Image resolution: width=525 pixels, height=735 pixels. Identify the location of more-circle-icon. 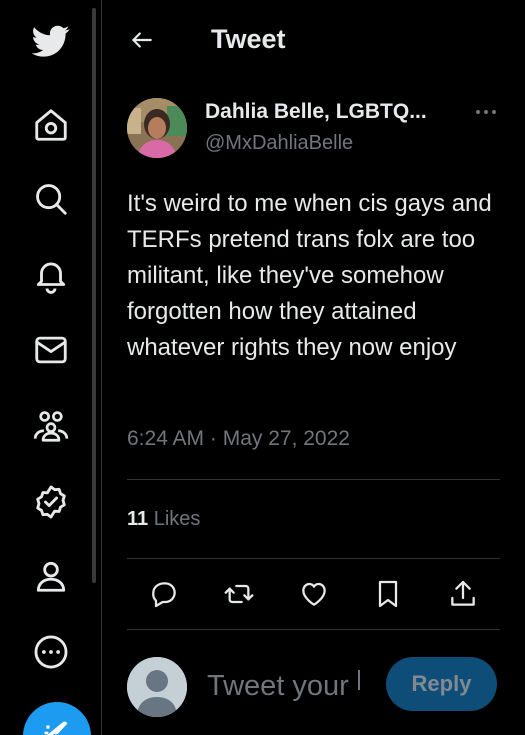
(51, 652).